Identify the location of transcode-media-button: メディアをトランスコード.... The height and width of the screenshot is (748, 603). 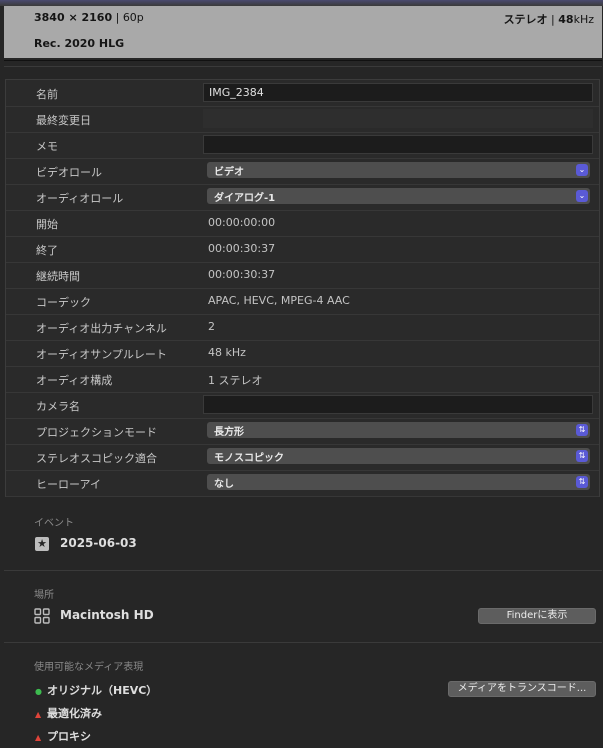
(522, 689).